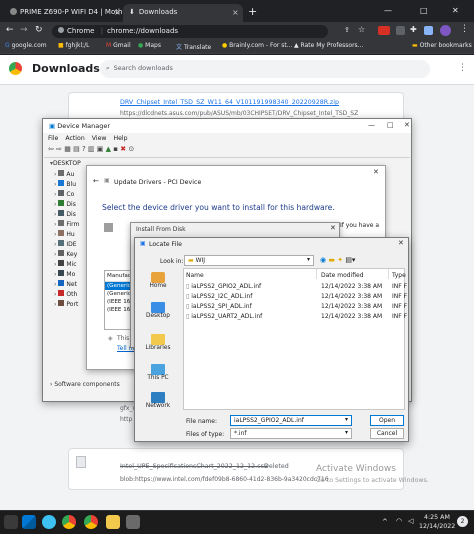  I want to click on address-bar: Chrome | chrome://downloads, so click(190, 31).